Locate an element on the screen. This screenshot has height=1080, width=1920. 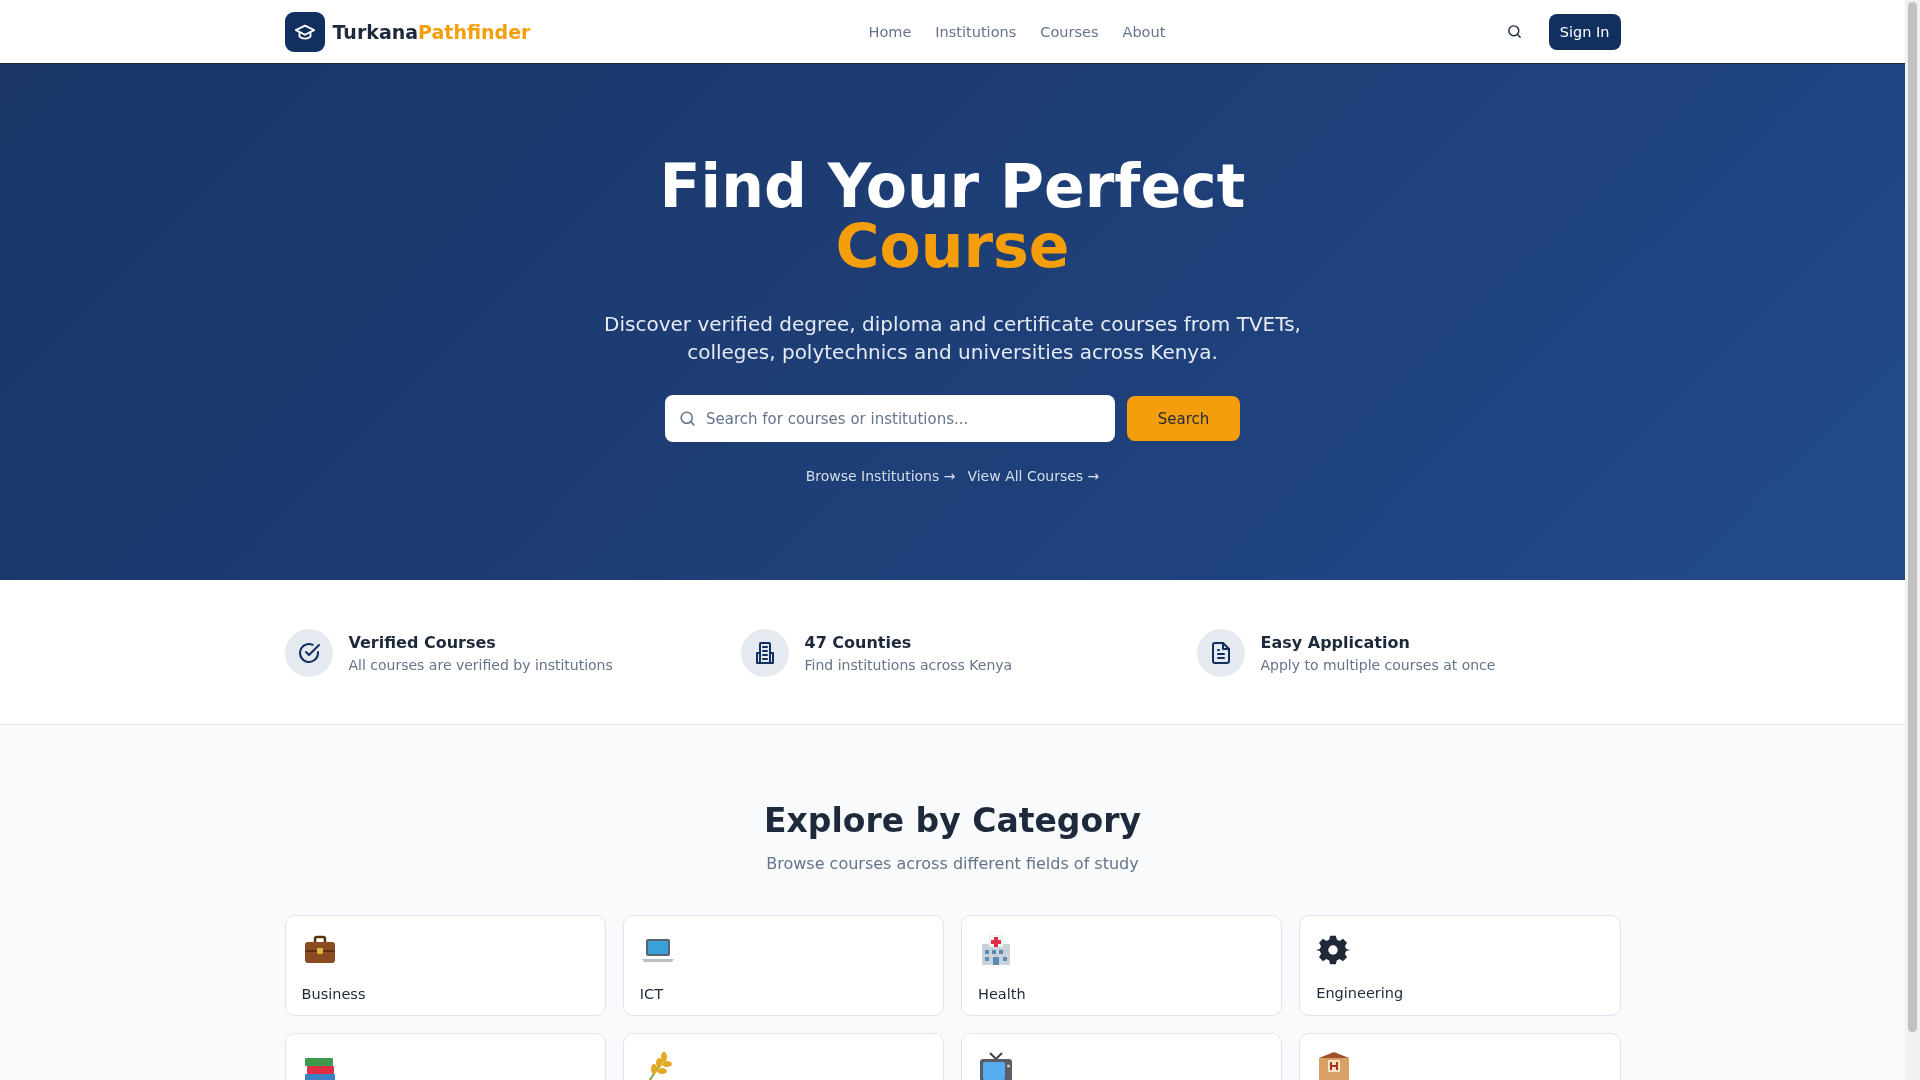
search-button: Search is located at coordinates (1183, 418).